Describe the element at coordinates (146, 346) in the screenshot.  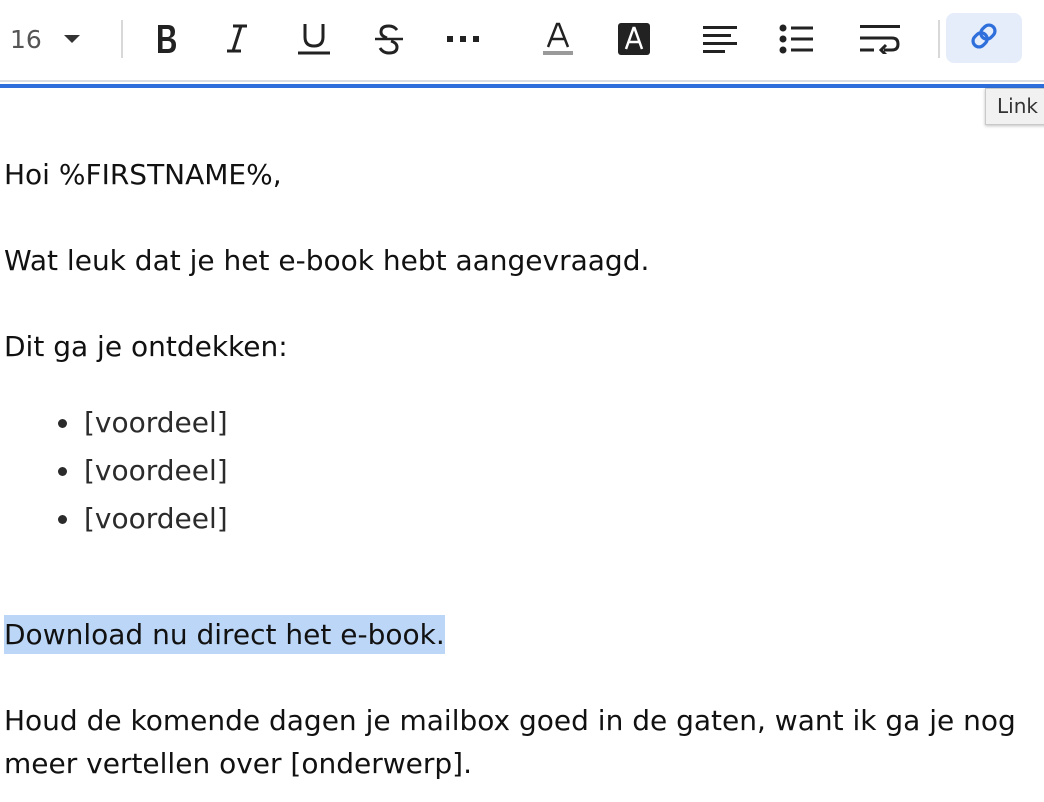
I see `discover-paragraph: Dit ga je ontdekken:` at that location.